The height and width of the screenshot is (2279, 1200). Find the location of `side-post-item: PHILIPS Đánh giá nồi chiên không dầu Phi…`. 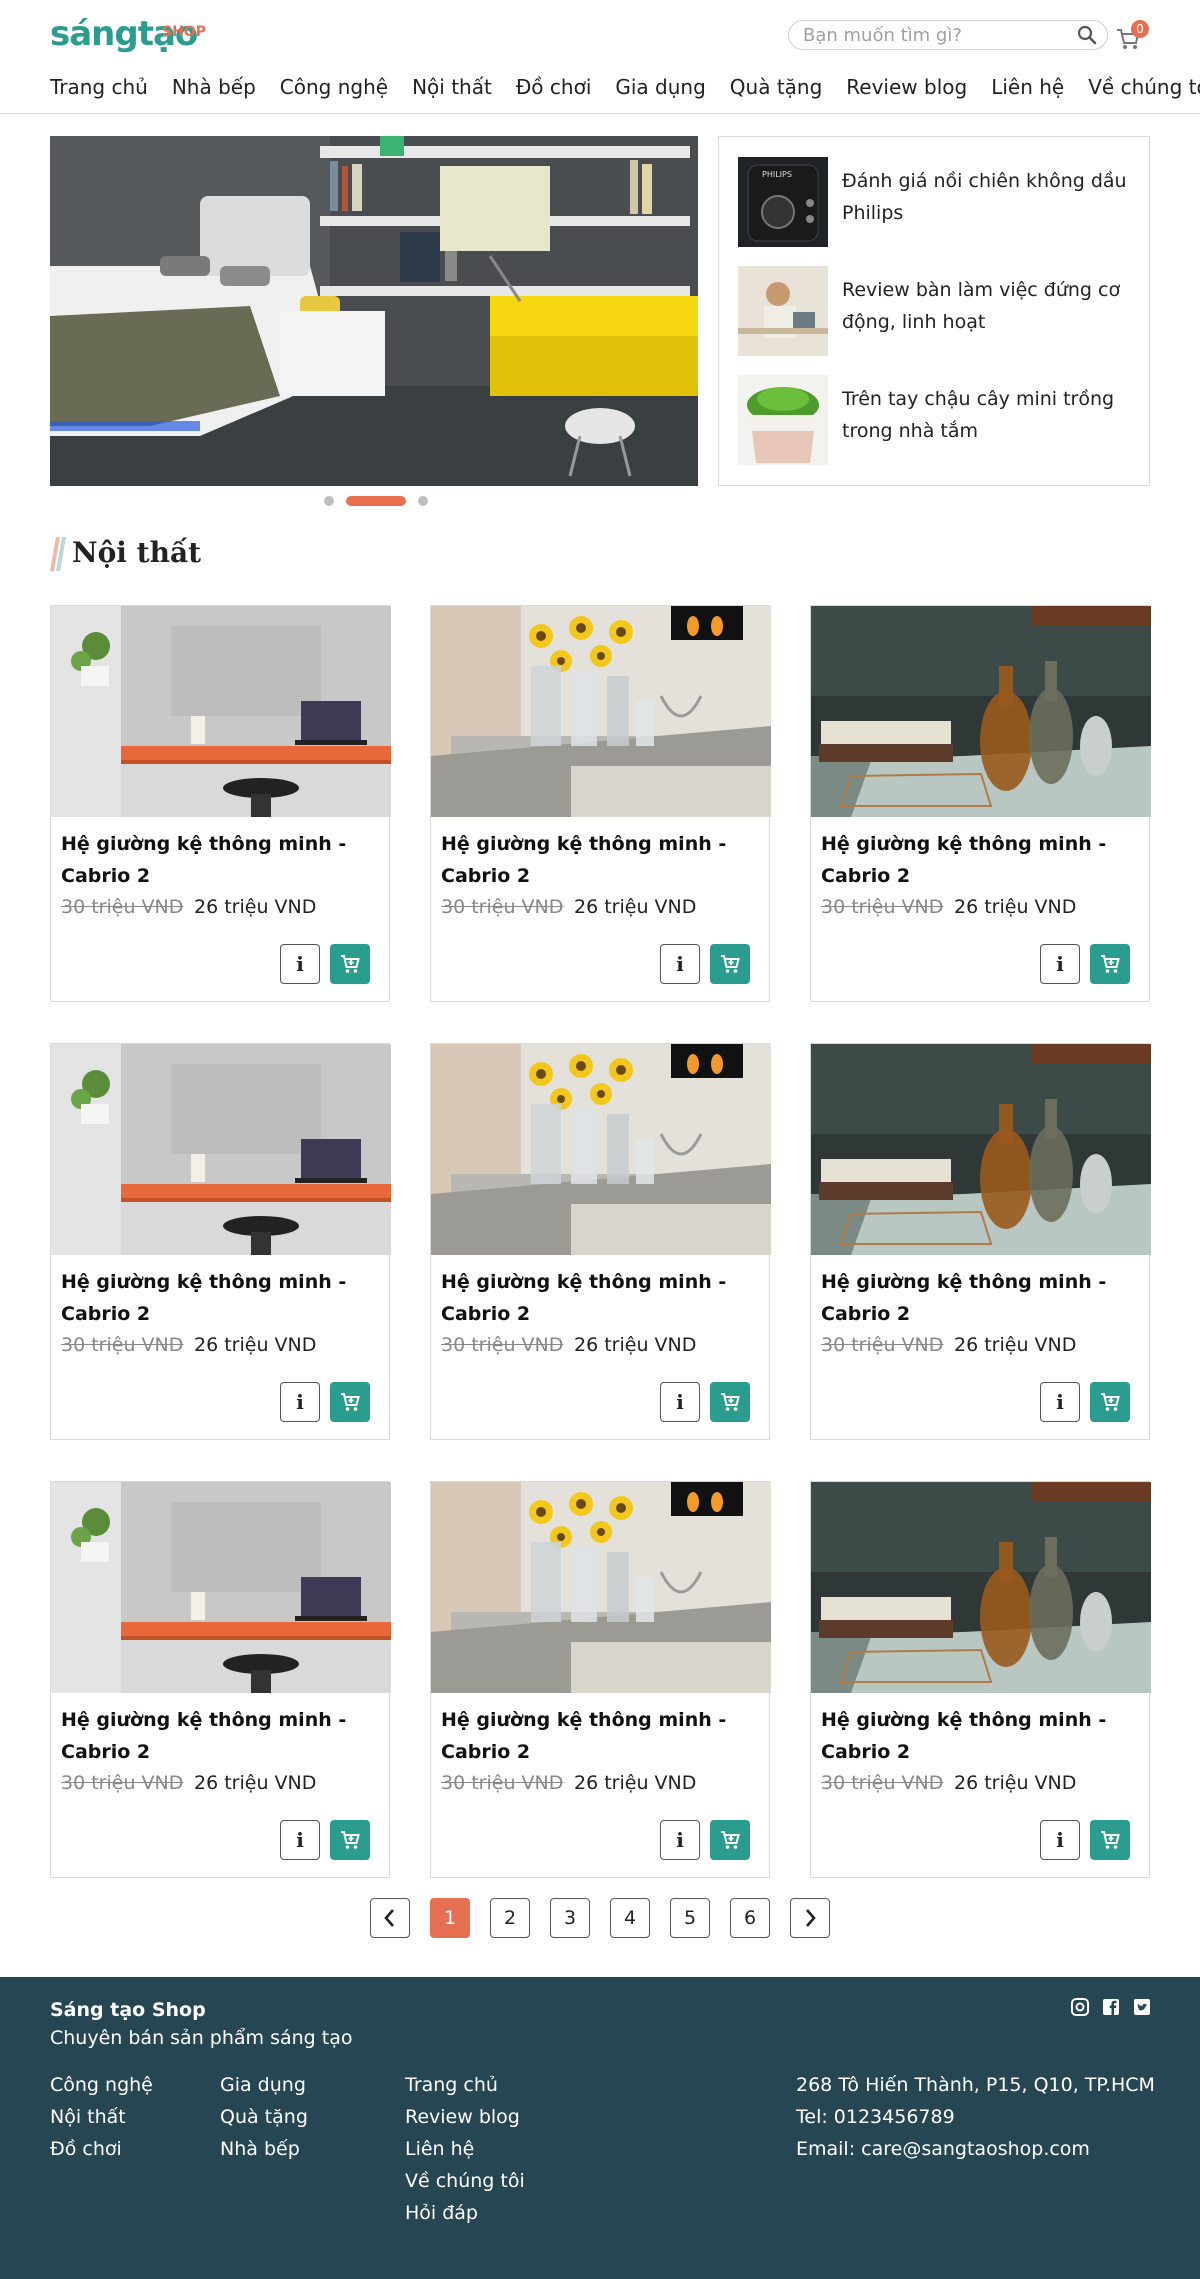

side-post-item: PHILIPS Đánh giá nồi chiên không dầu Phi… is located at coordinates (938, 203).